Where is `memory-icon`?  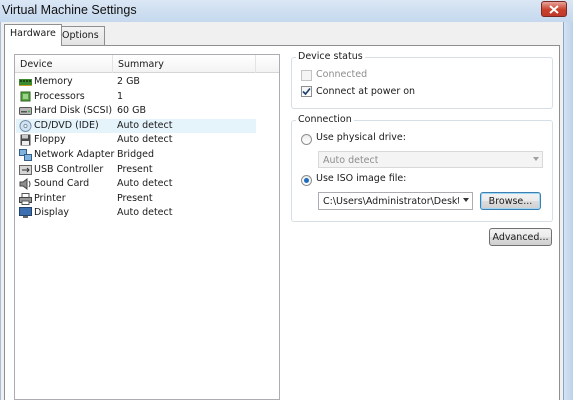
memory-icon is located at coordinates (25, 82).